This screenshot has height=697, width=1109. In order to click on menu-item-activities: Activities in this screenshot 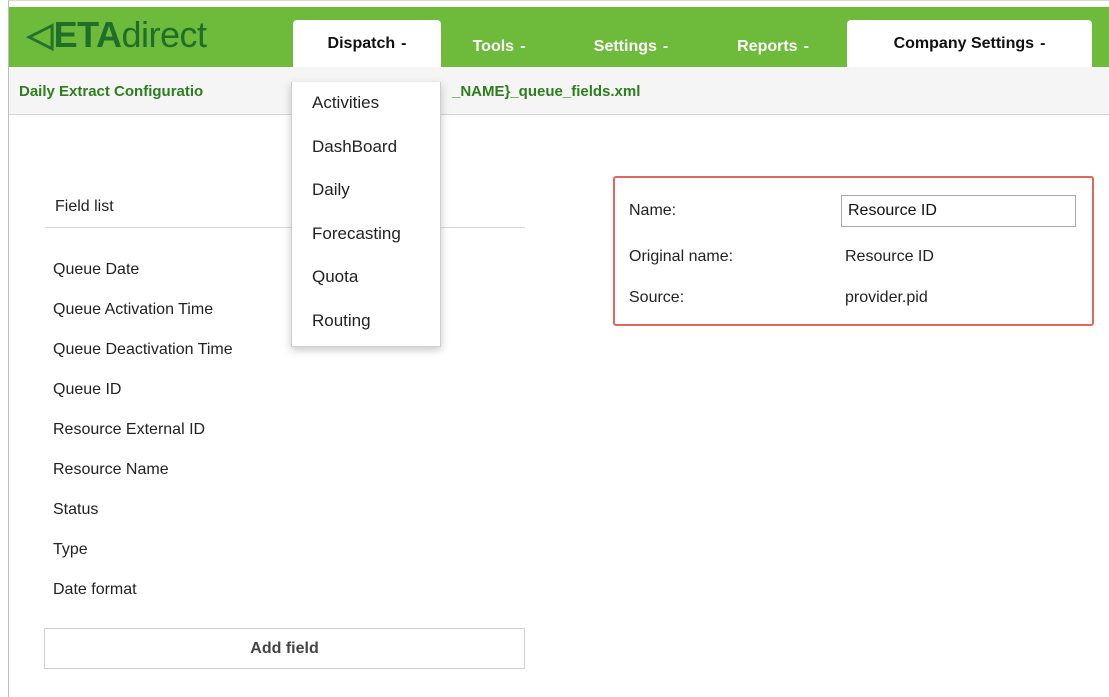, I will do `click(366, 110)`.